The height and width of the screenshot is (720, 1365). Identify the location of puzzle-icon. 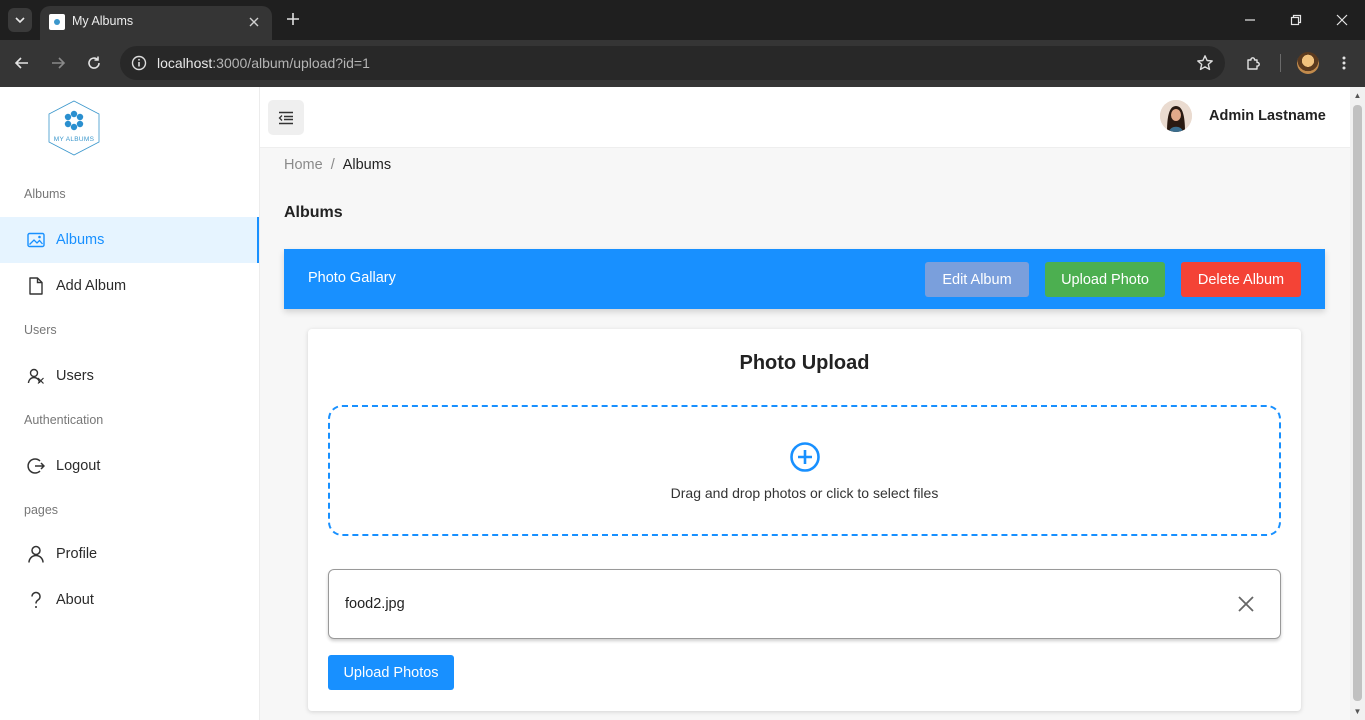
(1253, 63).